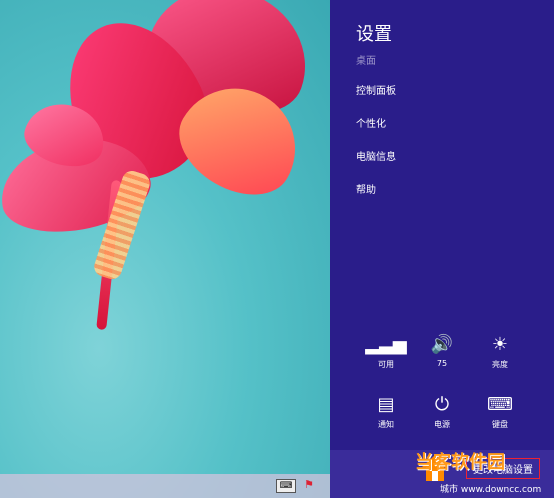  What do you see at coordinates (386, 364) in the screenshot?
I see `quick-network-label: 可用` at bounding box center [386, 364].